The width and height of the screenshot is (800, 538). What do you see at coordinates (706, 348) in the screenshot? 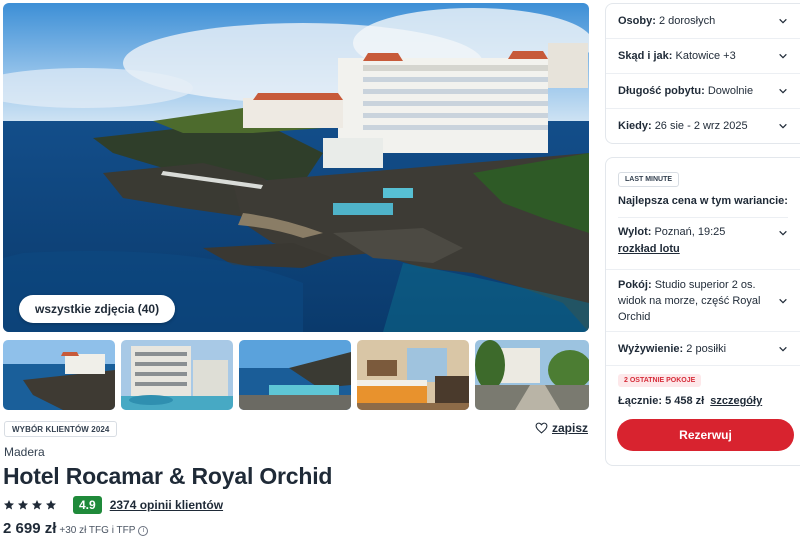
I see `board-value: 2 posiłki` at bounding box center [706, 348].